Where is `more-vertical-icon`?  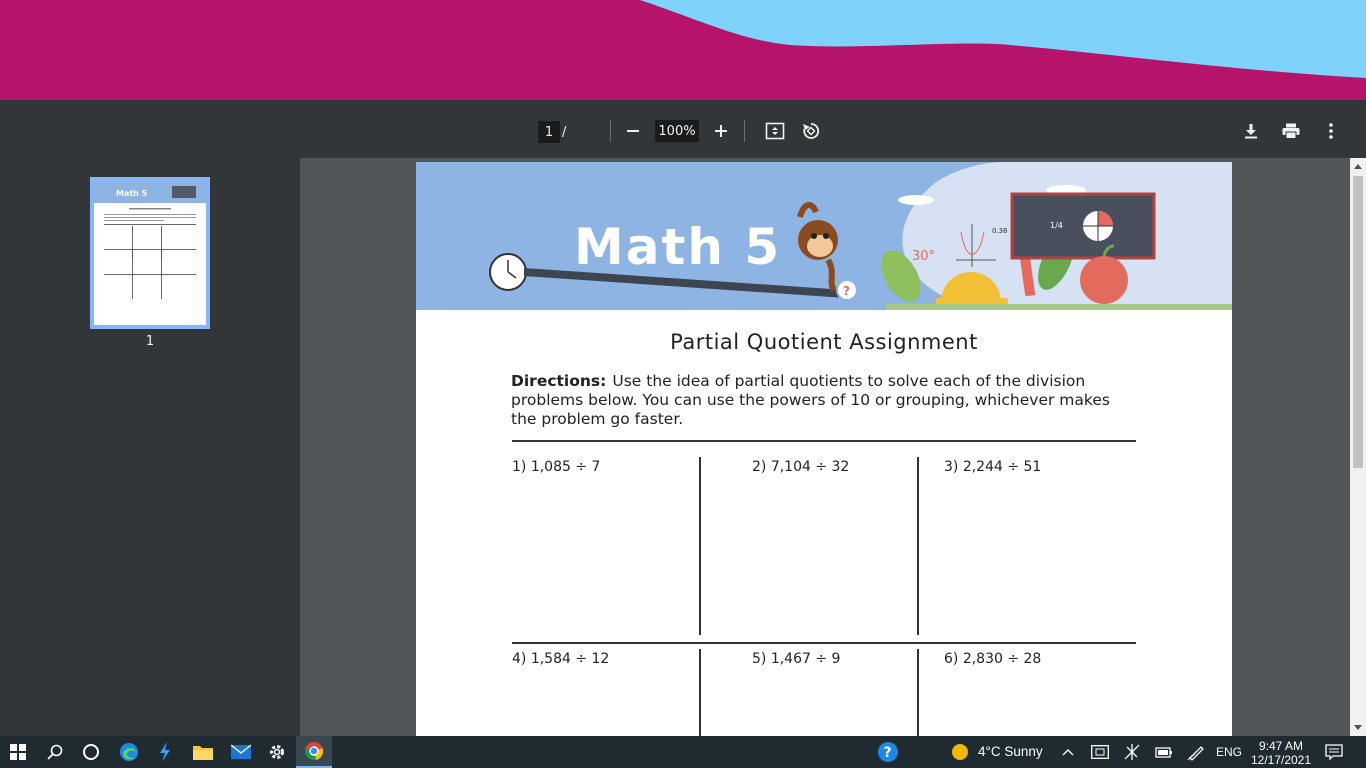
more-vertical-icon is located at coordinates (1331, 131).